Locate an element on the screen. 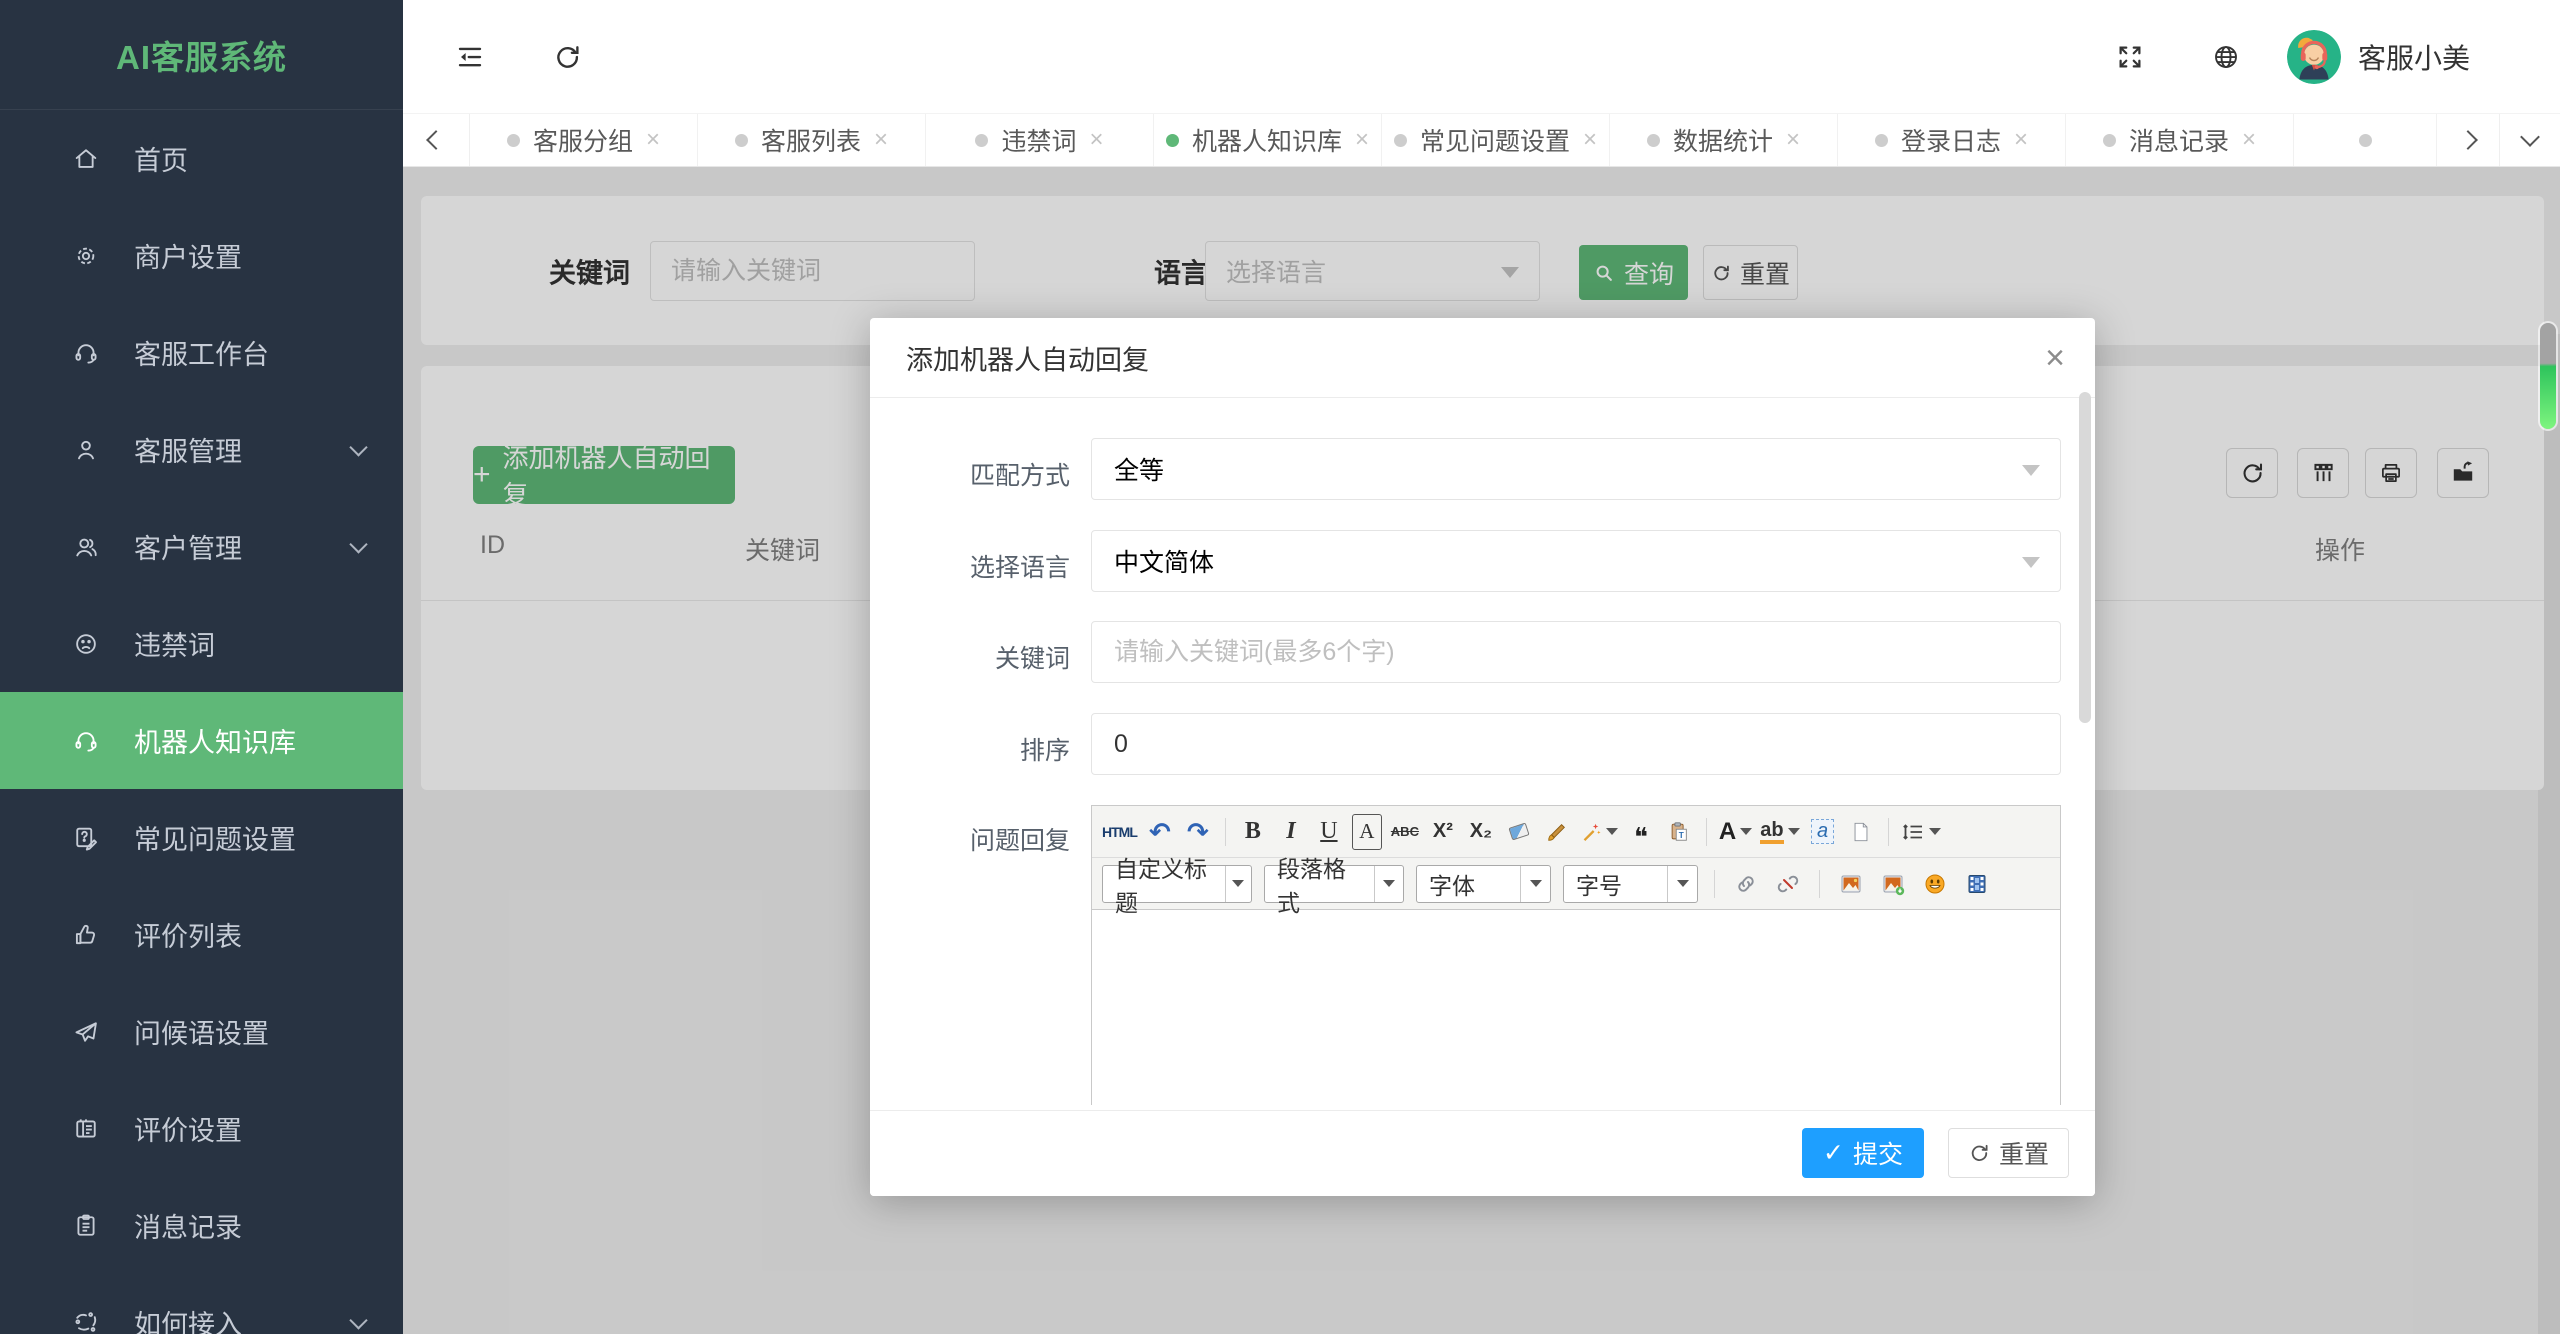 This screenshot has height=1334, width=2560. paste-as-text-button: T is located at coordinates (1679, 832).